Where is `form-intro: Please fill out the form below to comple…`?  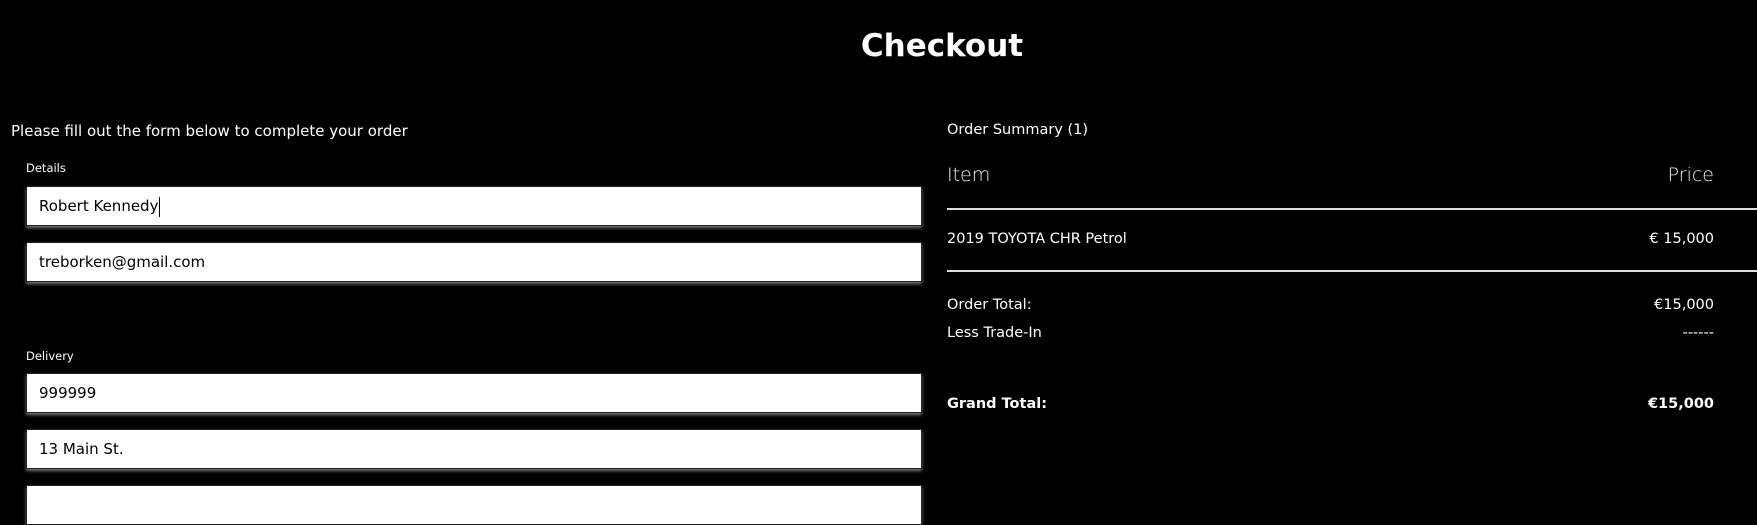 form-intro: Please fill out the form below to comple… is located at coordinates (209, 131).